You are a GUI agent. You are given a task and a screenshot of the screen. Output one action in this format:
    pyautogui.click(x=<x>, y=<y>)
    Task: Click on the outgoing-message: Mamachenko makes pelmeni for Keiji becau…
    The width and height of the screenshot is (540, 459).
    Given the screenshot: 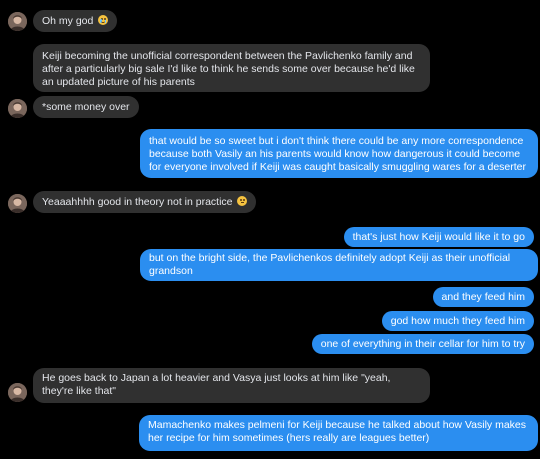 What is the action you would take?
    pyautogui.click(x=338, y=433)
    